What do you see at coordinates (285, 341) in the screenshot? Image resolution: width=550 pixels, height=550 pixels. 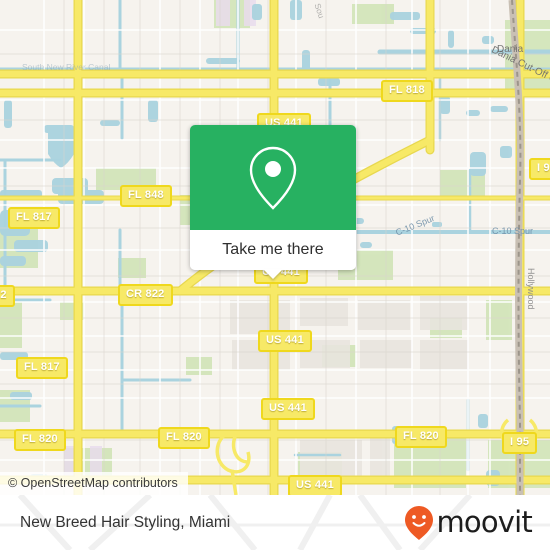 I see `road-shield-us-441-third: US 441` at bounding box center [285, 341].